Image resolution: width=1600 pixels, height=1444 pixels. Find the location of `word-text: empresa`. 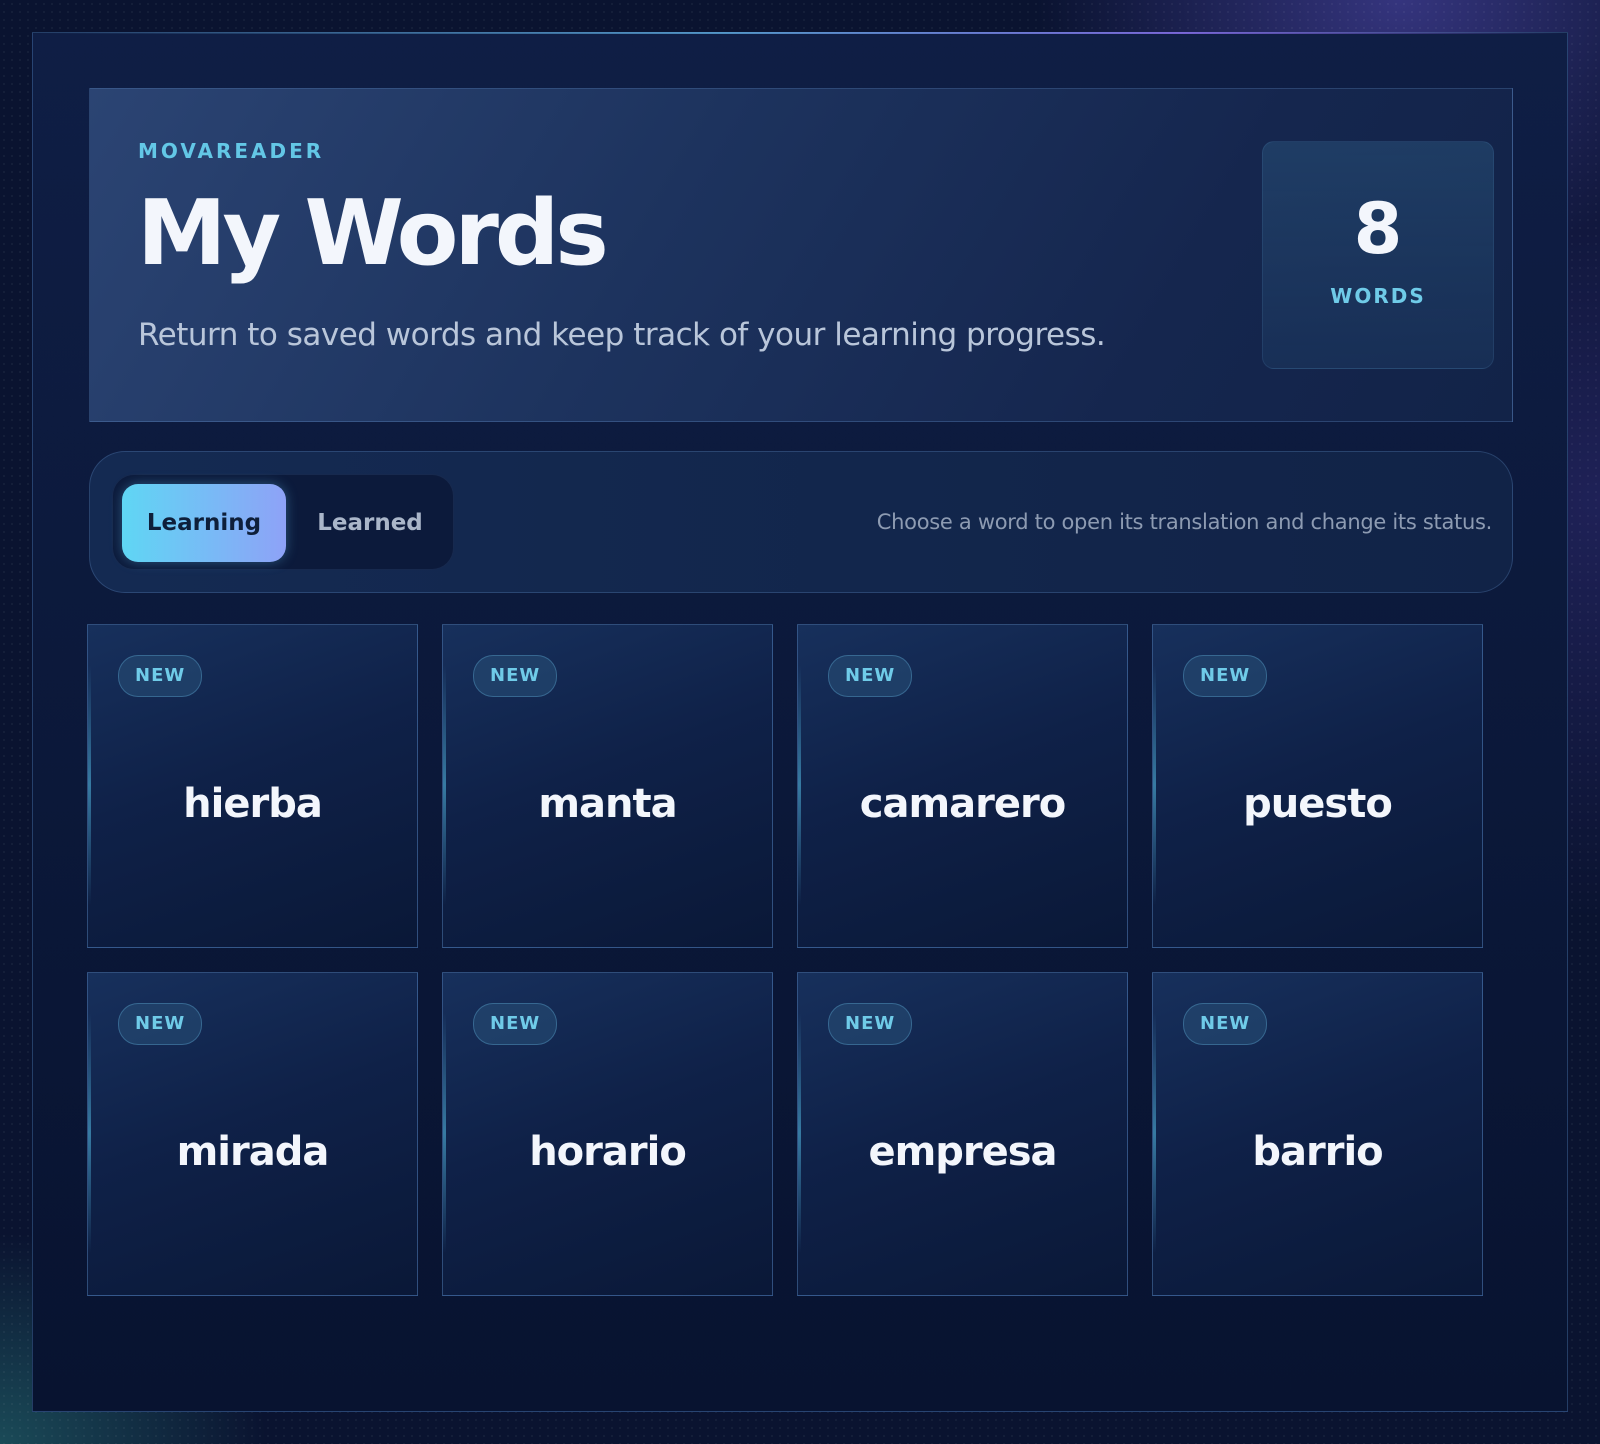

word-text: empresa is located at coordinates (962, 1152).